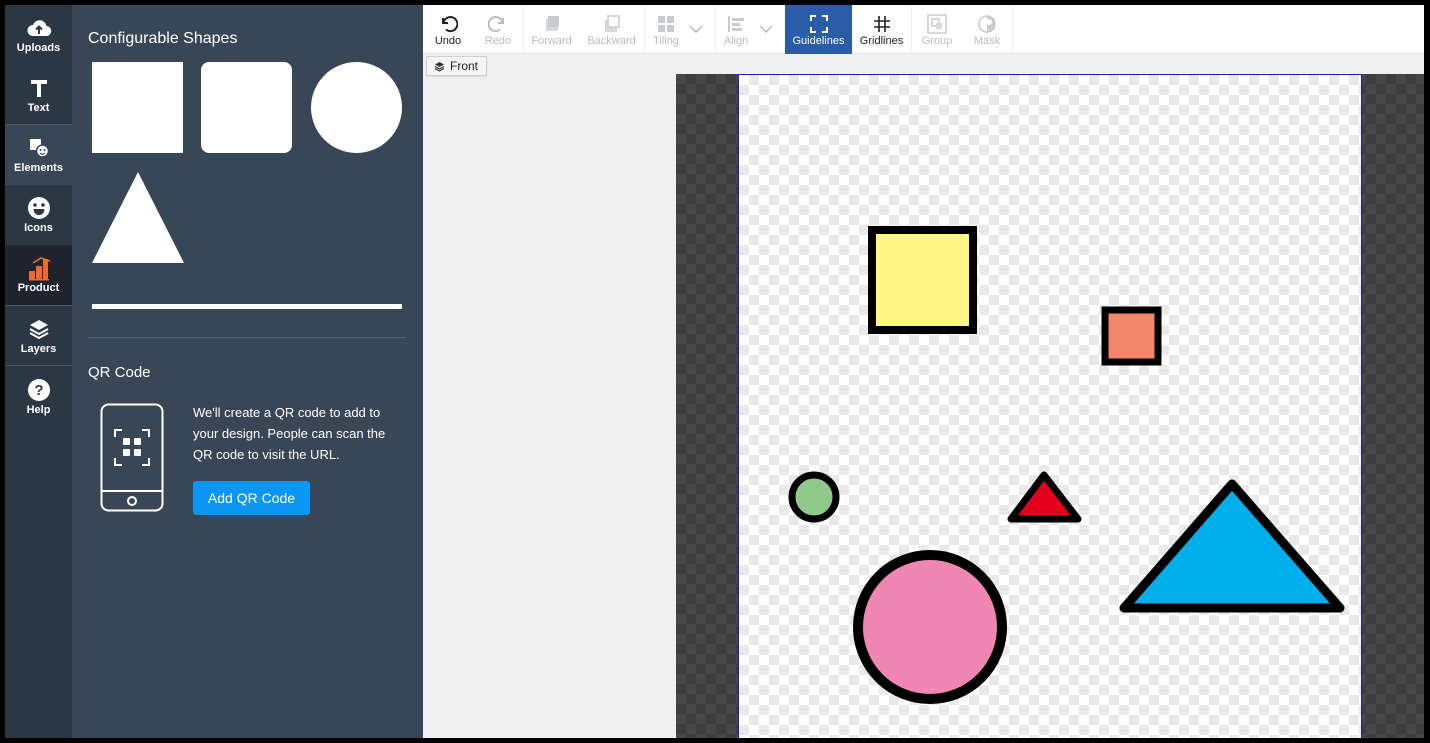  What do you see at coordinates (882, 24) in the screenshot?
I see `grid-icon` at bounding box center [882, 24].